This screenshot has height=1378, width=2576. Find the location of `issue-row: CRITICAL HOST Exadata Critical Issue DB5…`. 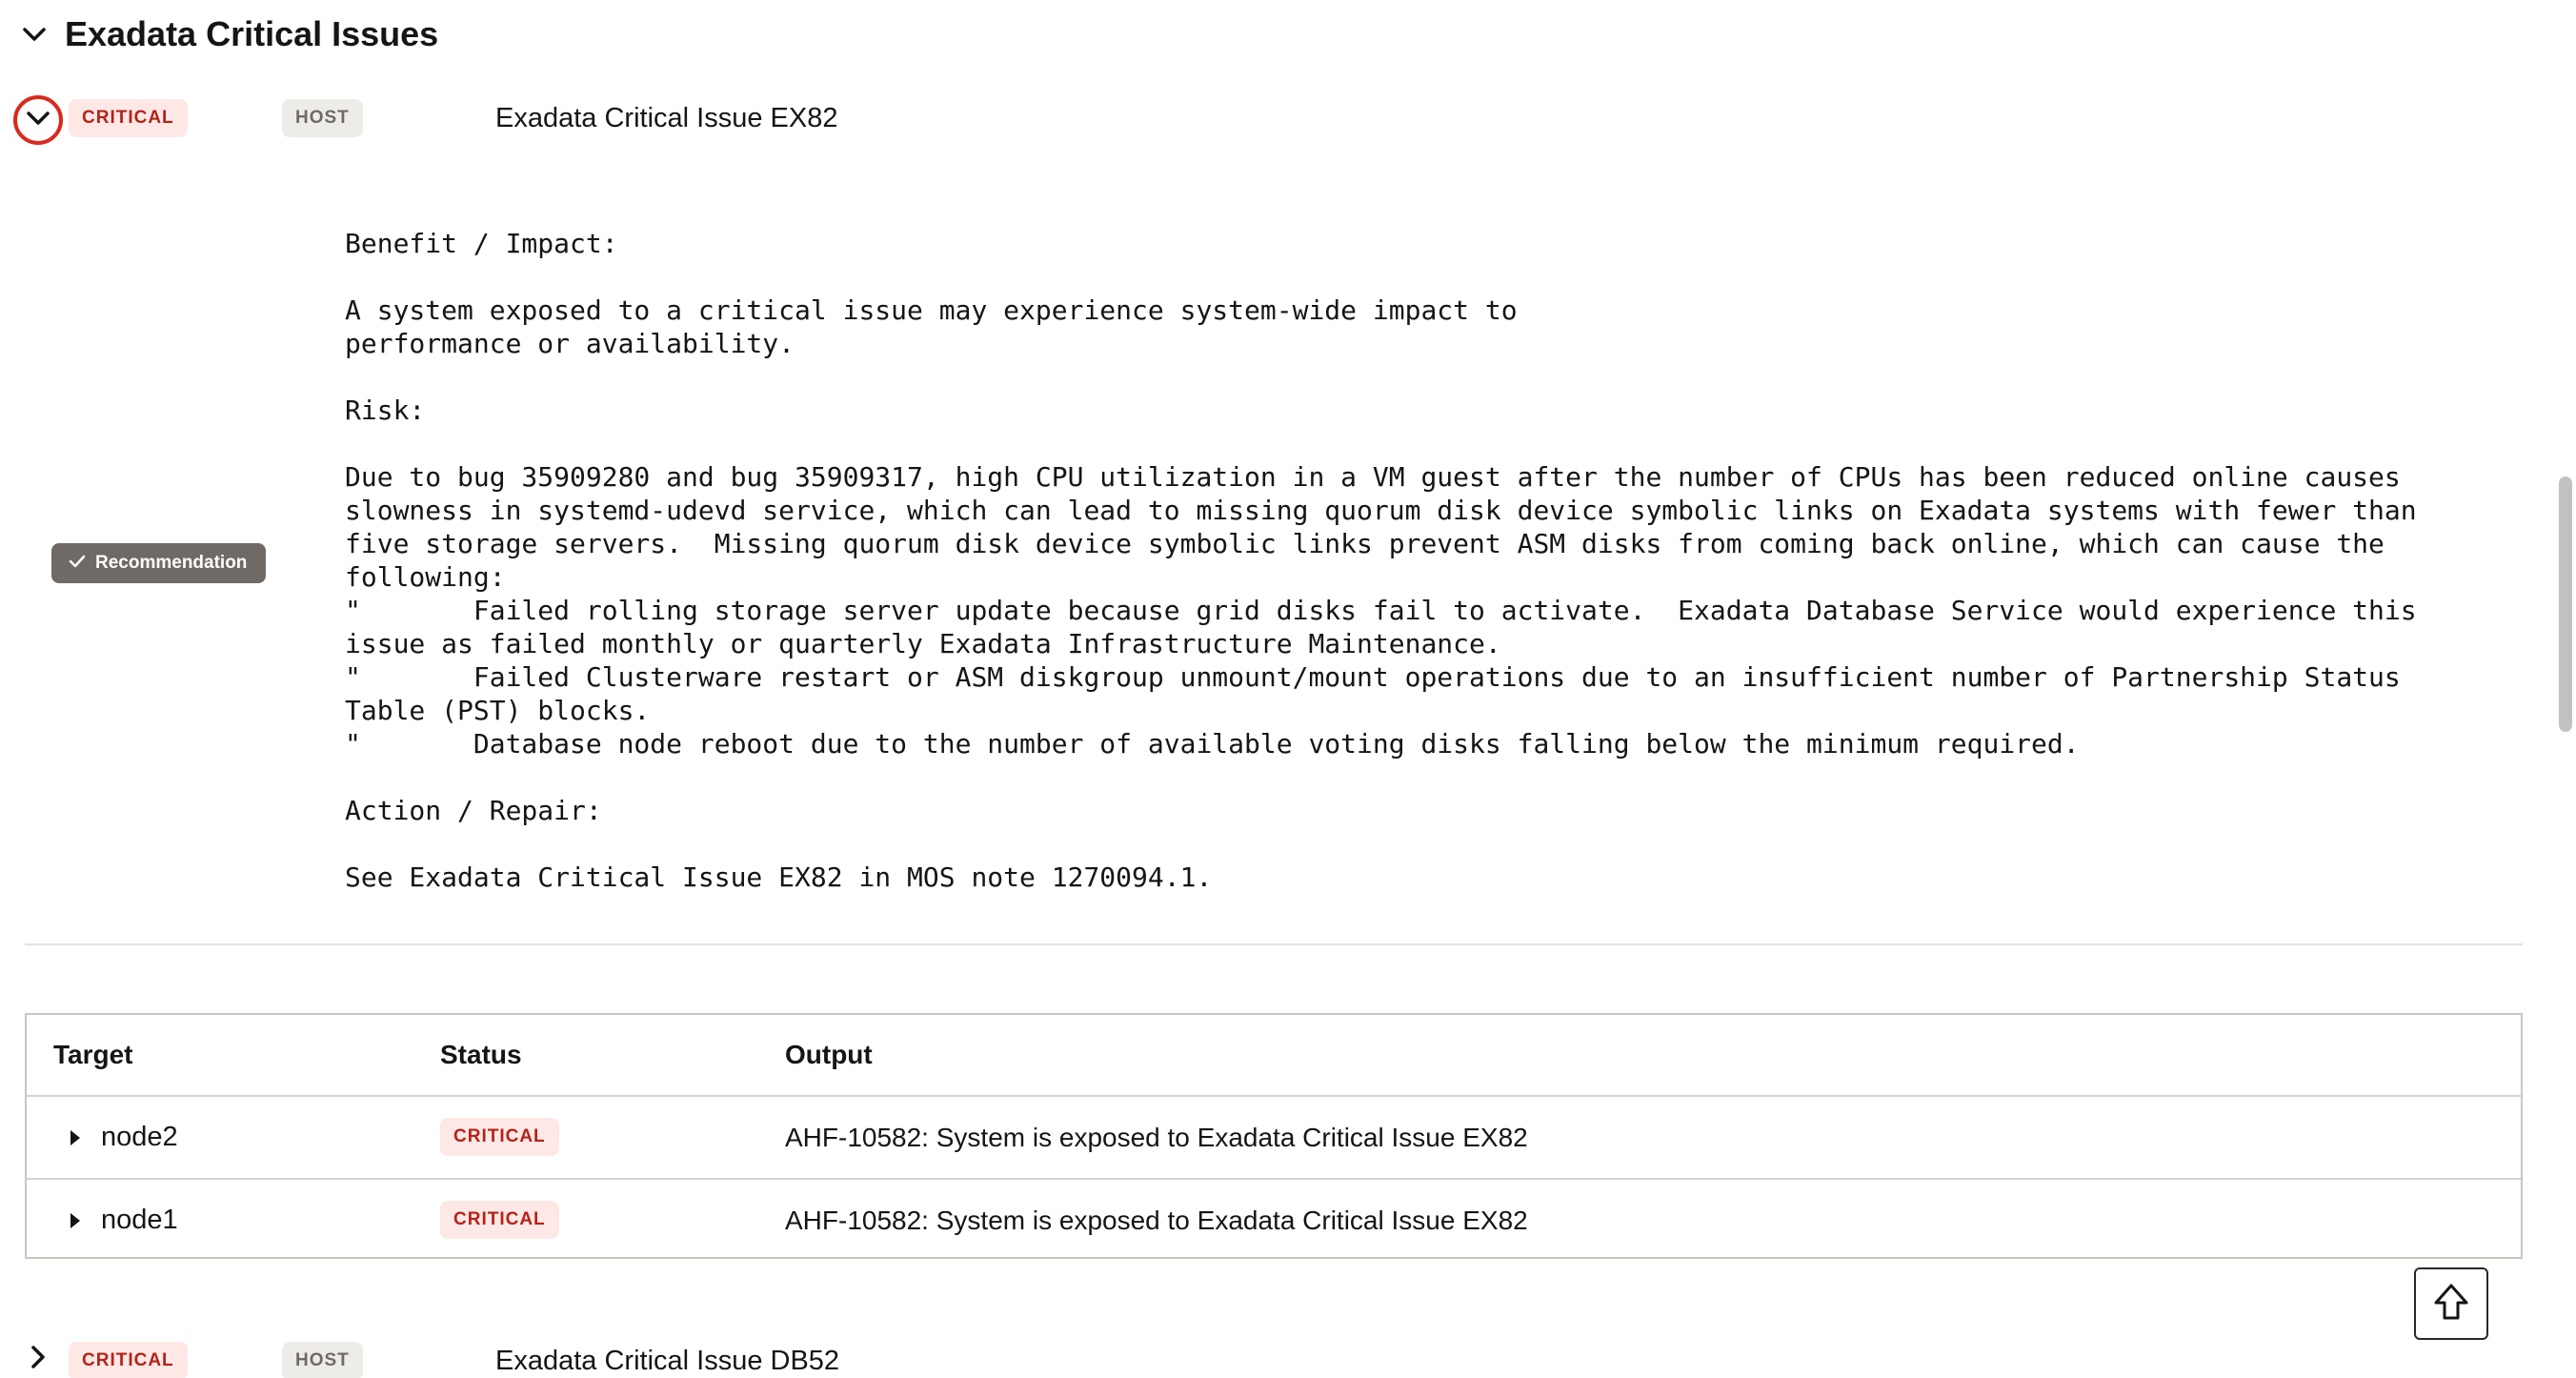

issue-row: CRITICAL HOST Exadata Critical Issue DB5… is located at coordinates (1267, 1356).